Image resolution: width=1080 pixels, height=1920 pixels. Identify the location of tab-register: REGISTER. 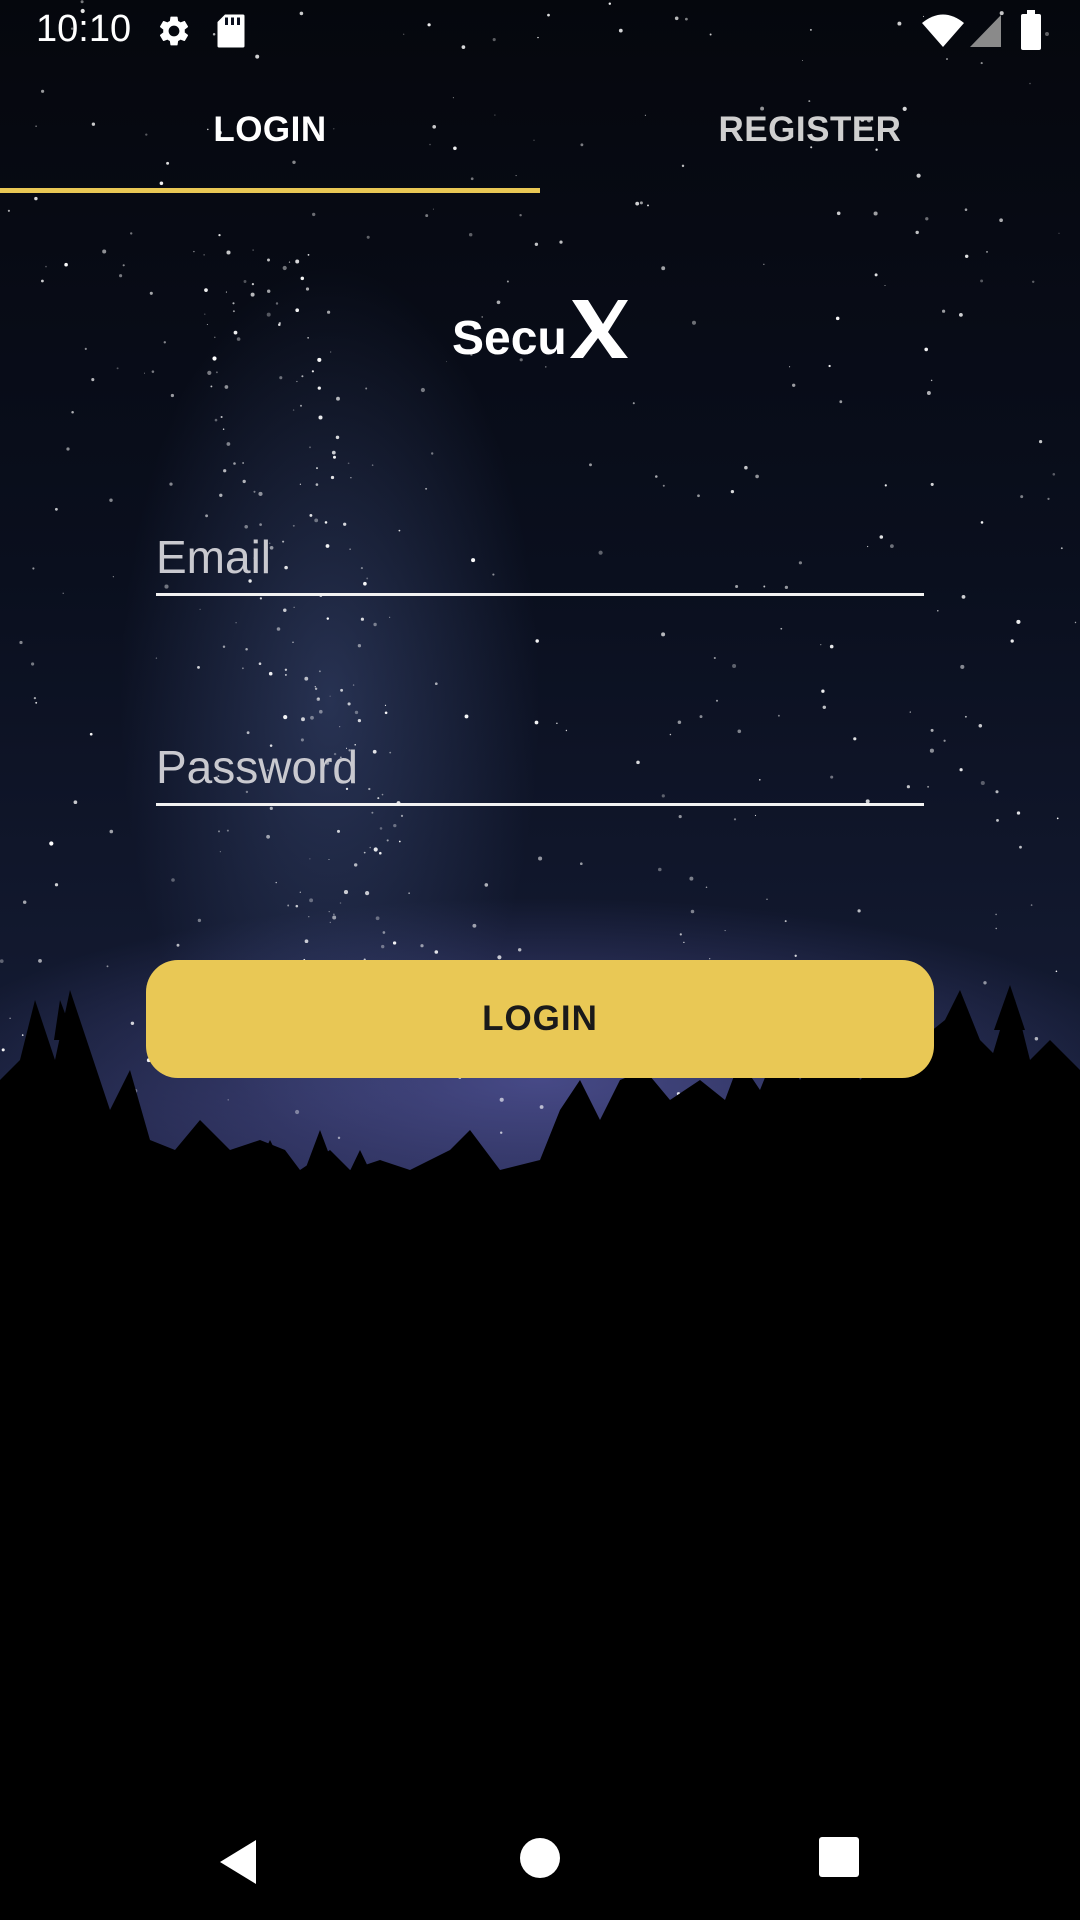
(810, 130).